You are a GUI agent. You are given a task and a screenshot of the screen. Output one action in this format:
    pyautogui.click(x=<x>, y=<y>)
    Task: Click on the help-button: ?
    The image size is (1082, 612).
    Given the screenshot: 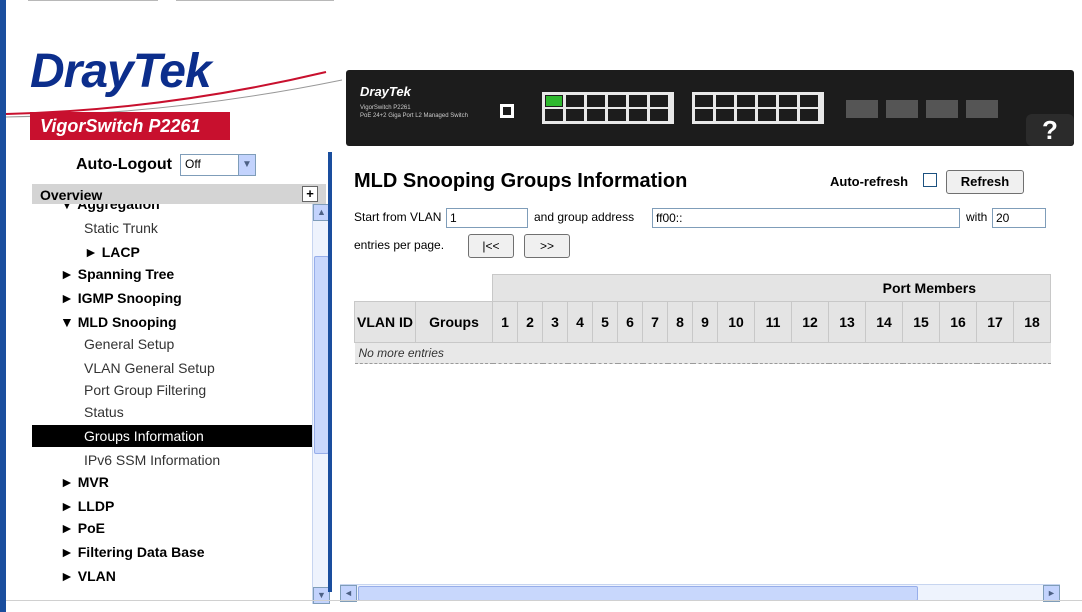 What is the action you would take?
    pyautogui.click(x=1050, y=130)
    